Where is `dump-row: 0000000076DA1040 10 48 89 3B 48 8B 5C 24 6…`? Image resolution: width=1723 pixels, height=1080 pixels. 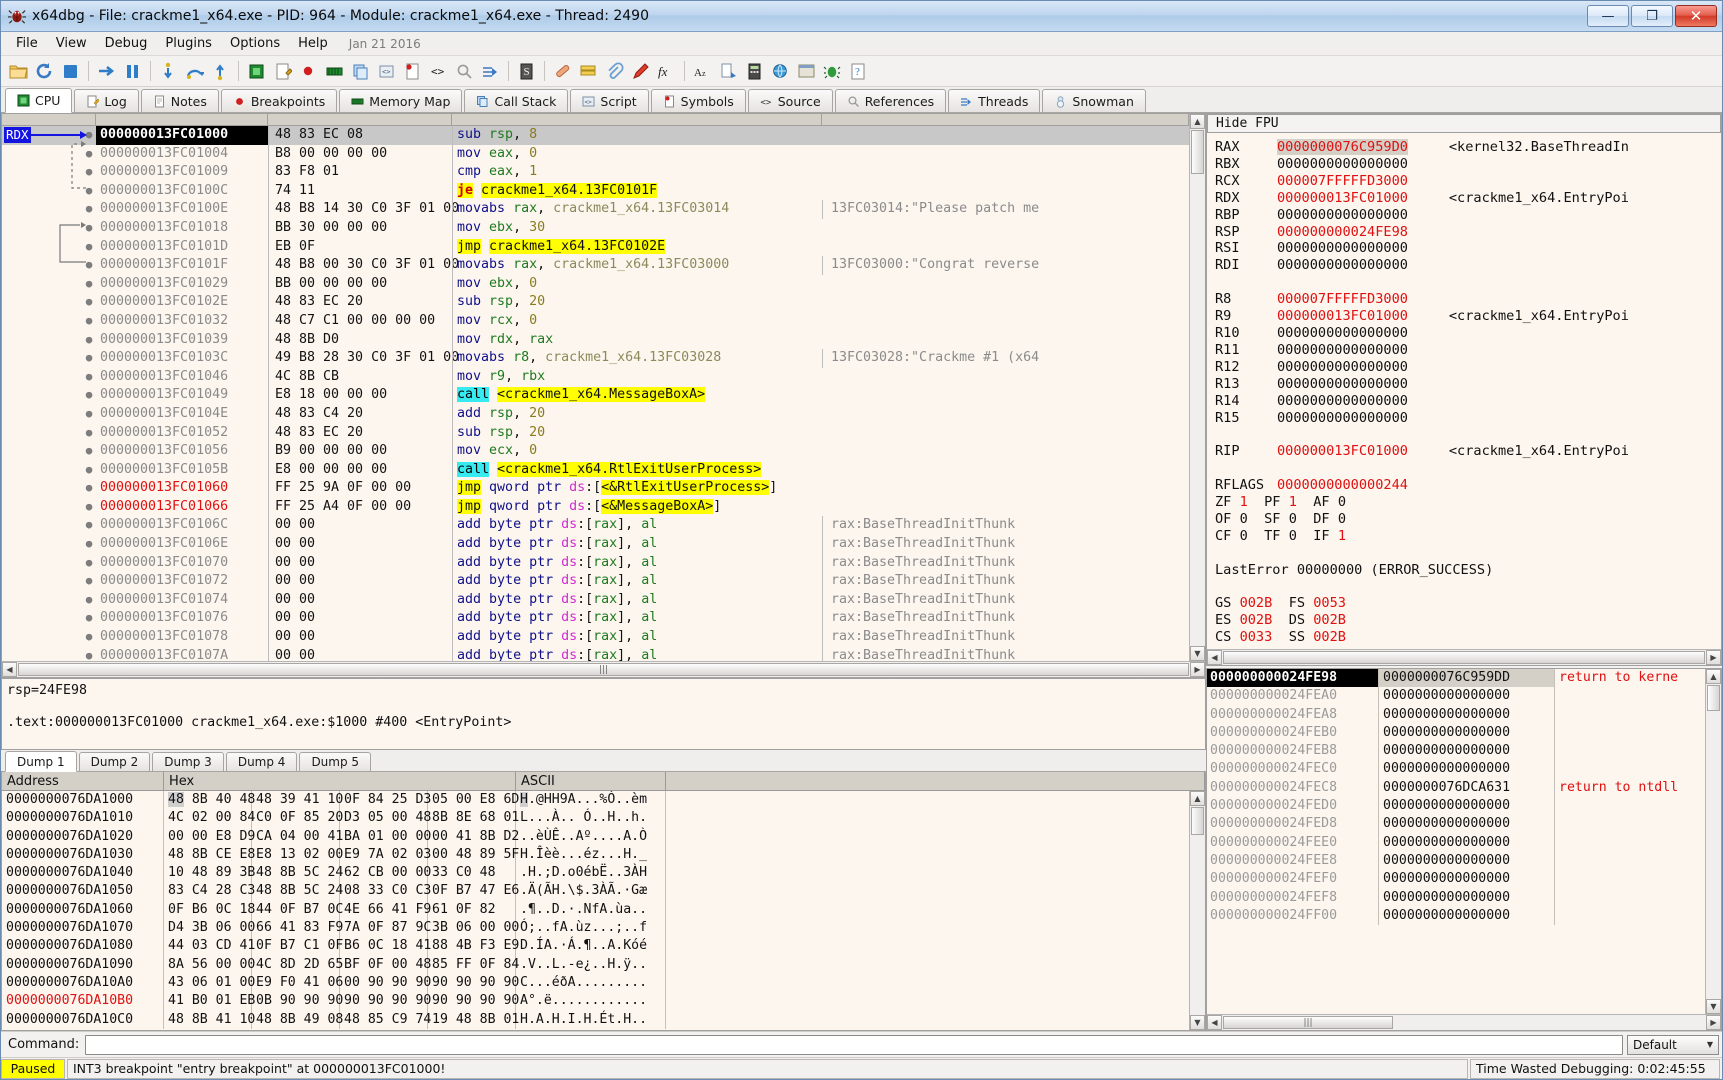
dump-row: 0000000076DA1040 10 48 89 3B 48 8B 5C 24 6… is located at coordinates (595, 873).